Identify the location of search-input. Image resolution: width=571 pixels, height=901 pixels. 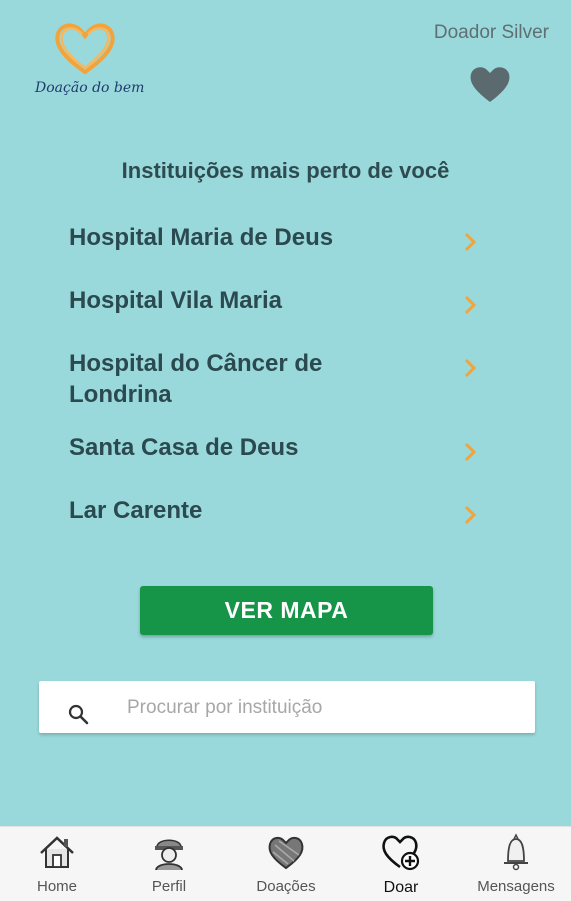
(322, 708).